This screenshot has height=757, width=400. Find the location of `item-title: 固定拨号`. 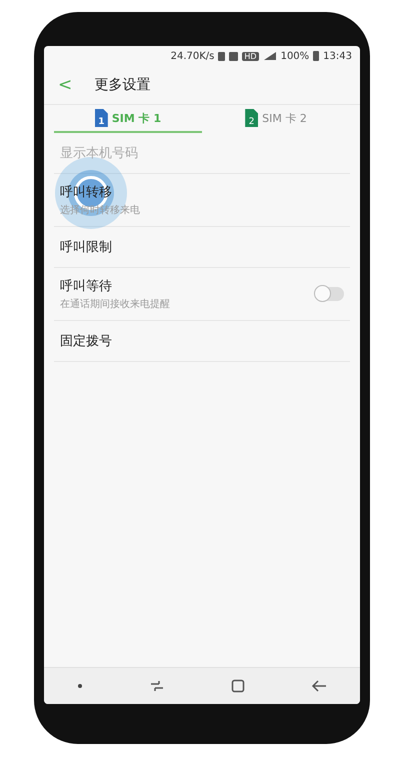

item-title: 固定拨号 is located at coordinates (86, 341).